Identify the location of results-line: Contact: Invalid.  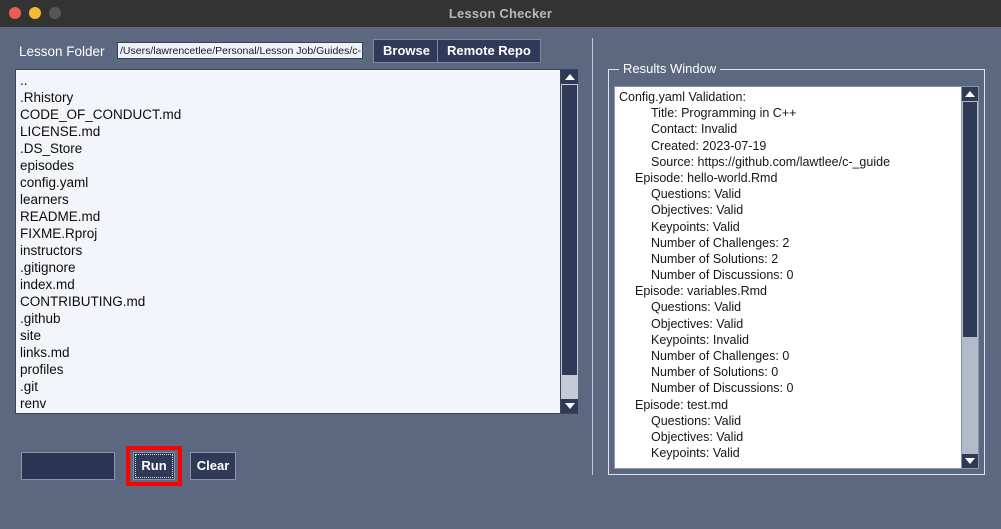
(694, 129).